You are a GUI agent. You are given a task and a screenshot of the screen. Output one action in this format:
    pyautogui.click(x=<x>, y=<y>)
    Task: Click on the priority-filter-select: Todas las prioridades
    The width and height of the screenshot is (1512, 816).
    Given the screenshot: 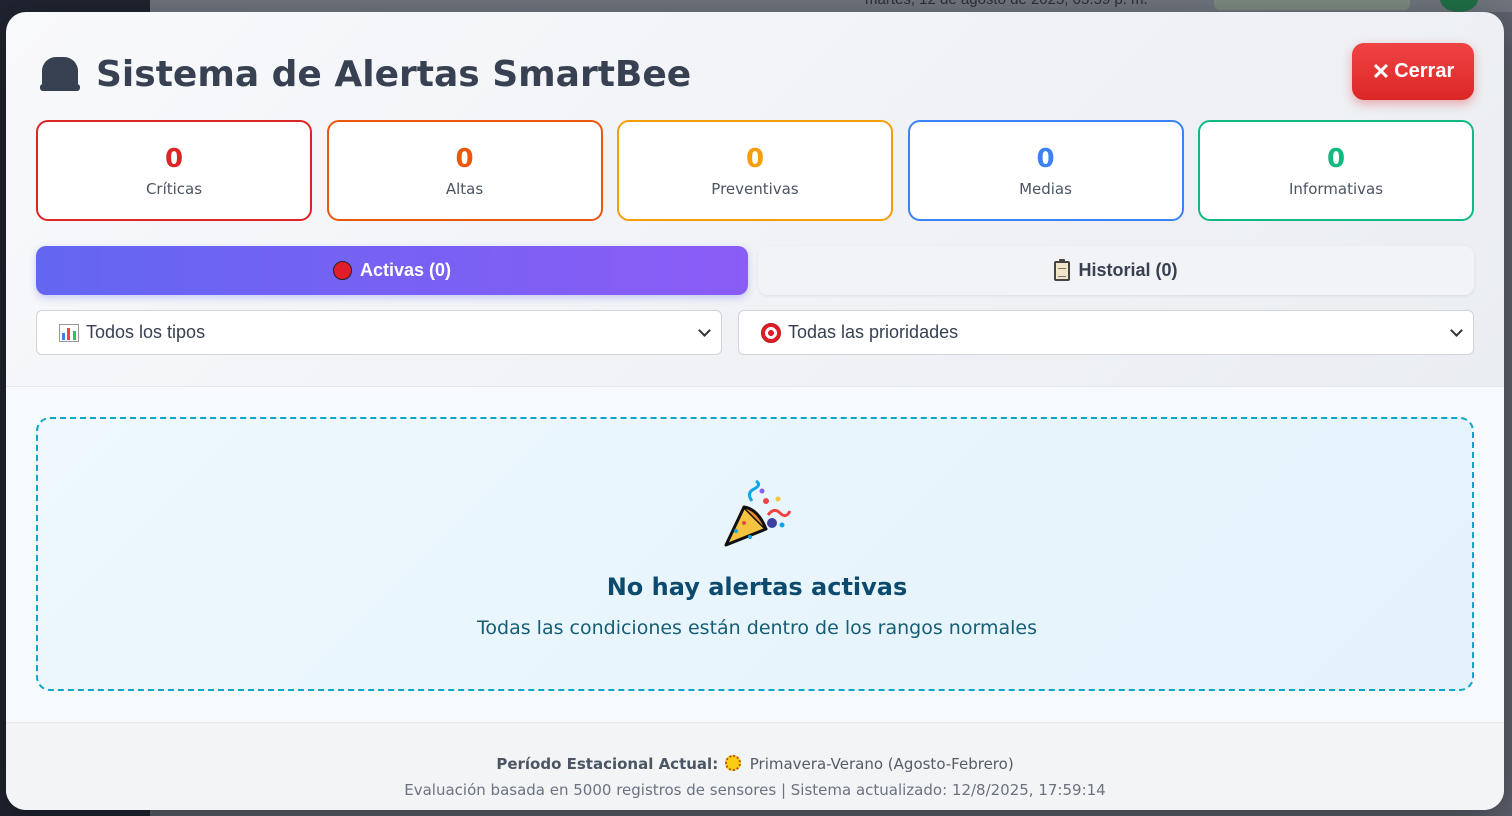 What is the action you would take?
    pyautogui.click(x=1106, y=332)
    